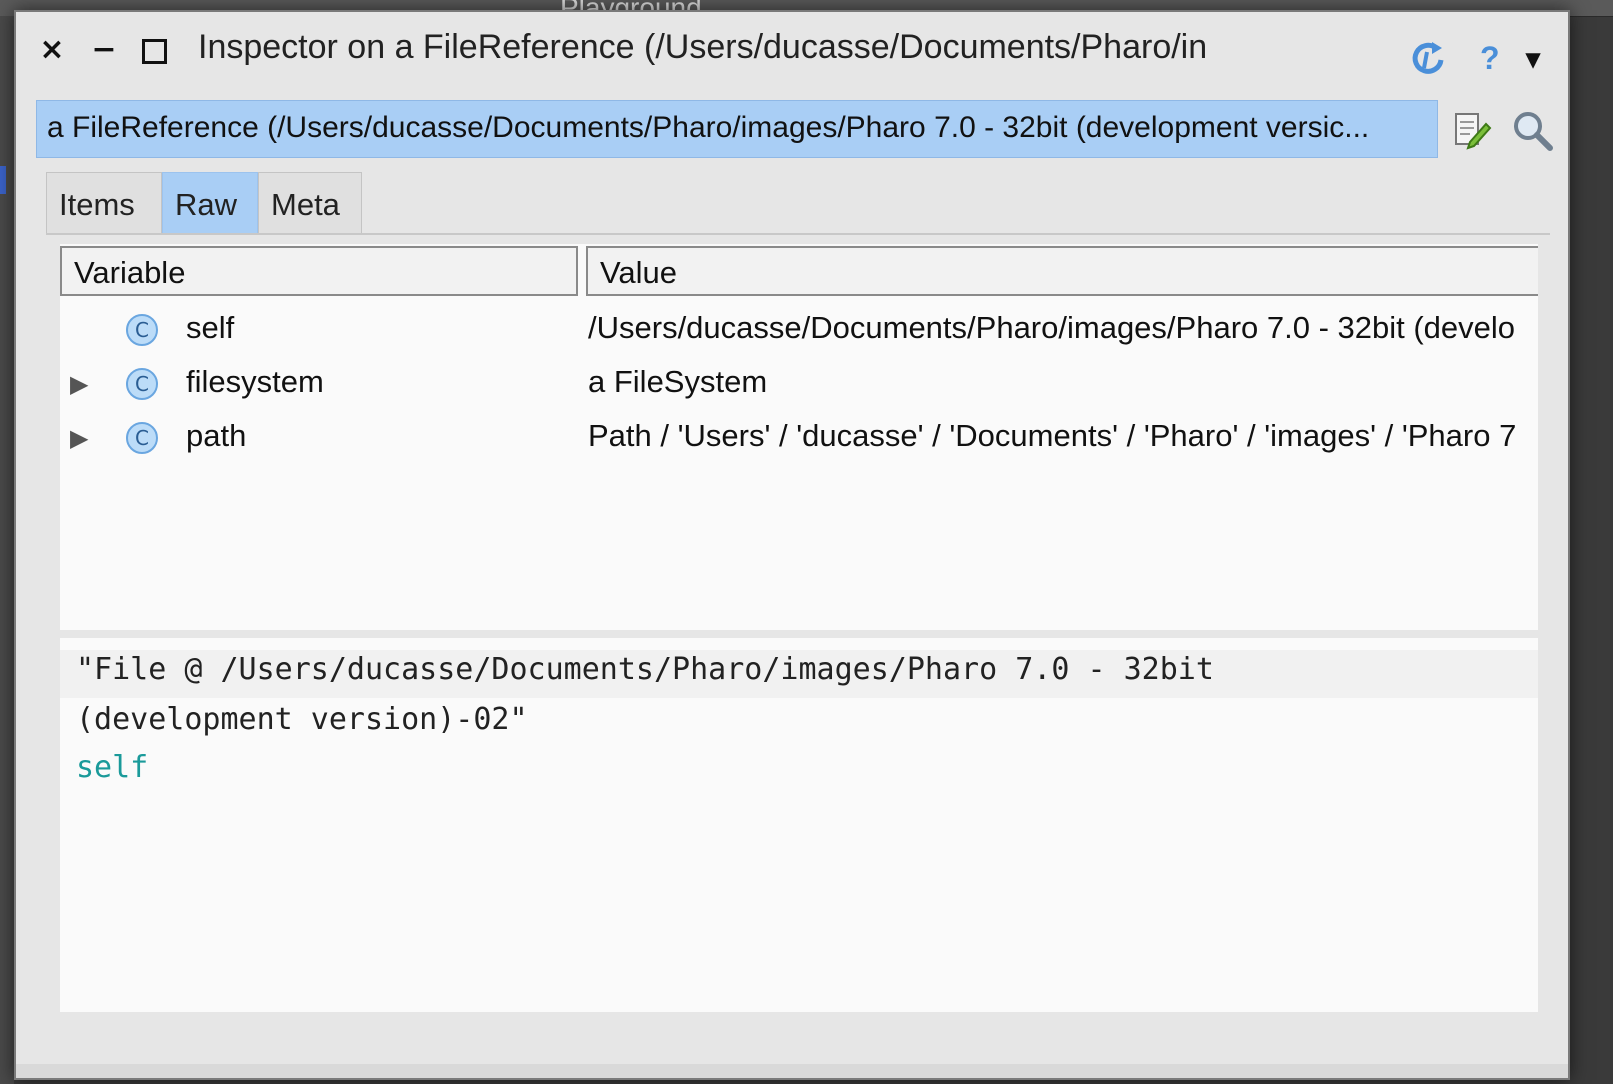  I want to click on tab-raw: Raw, so click(210, 203).